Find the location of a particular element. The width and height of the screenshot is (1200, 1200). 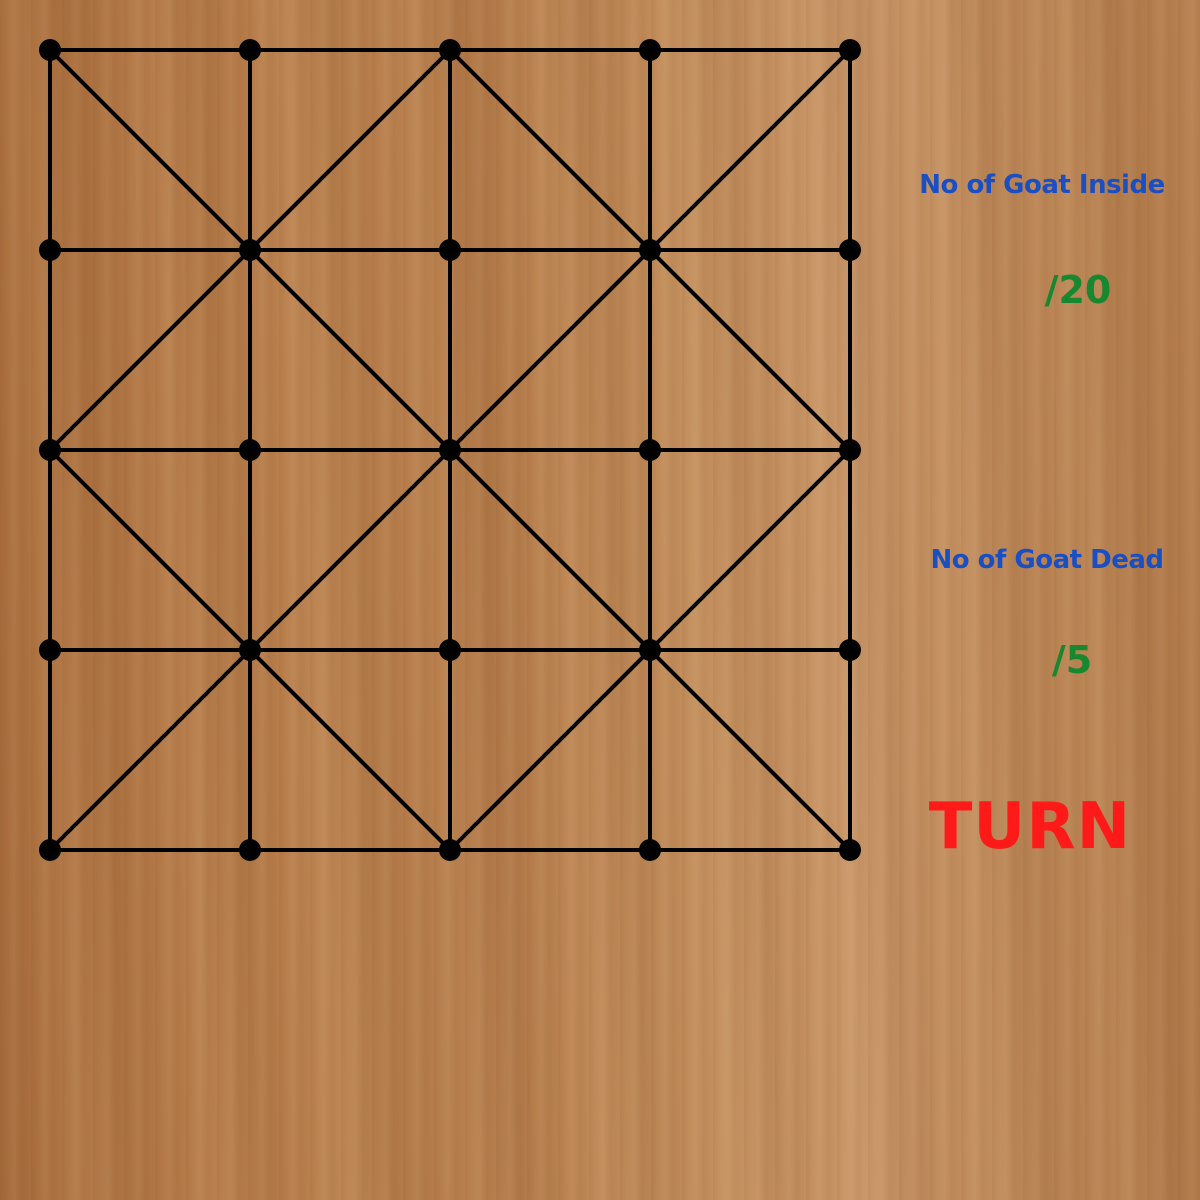

goat-dead-count: /5 is located at coordinates (1072, 660).